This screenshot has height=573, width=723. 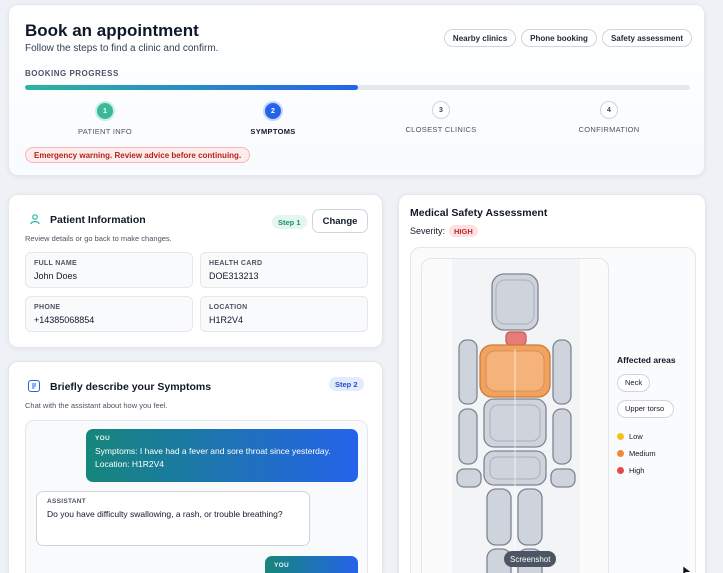 What do you see at coordinates (468, 372) in the screenshot?
I see `left-upper-arm` at bounding box center [468, 372].